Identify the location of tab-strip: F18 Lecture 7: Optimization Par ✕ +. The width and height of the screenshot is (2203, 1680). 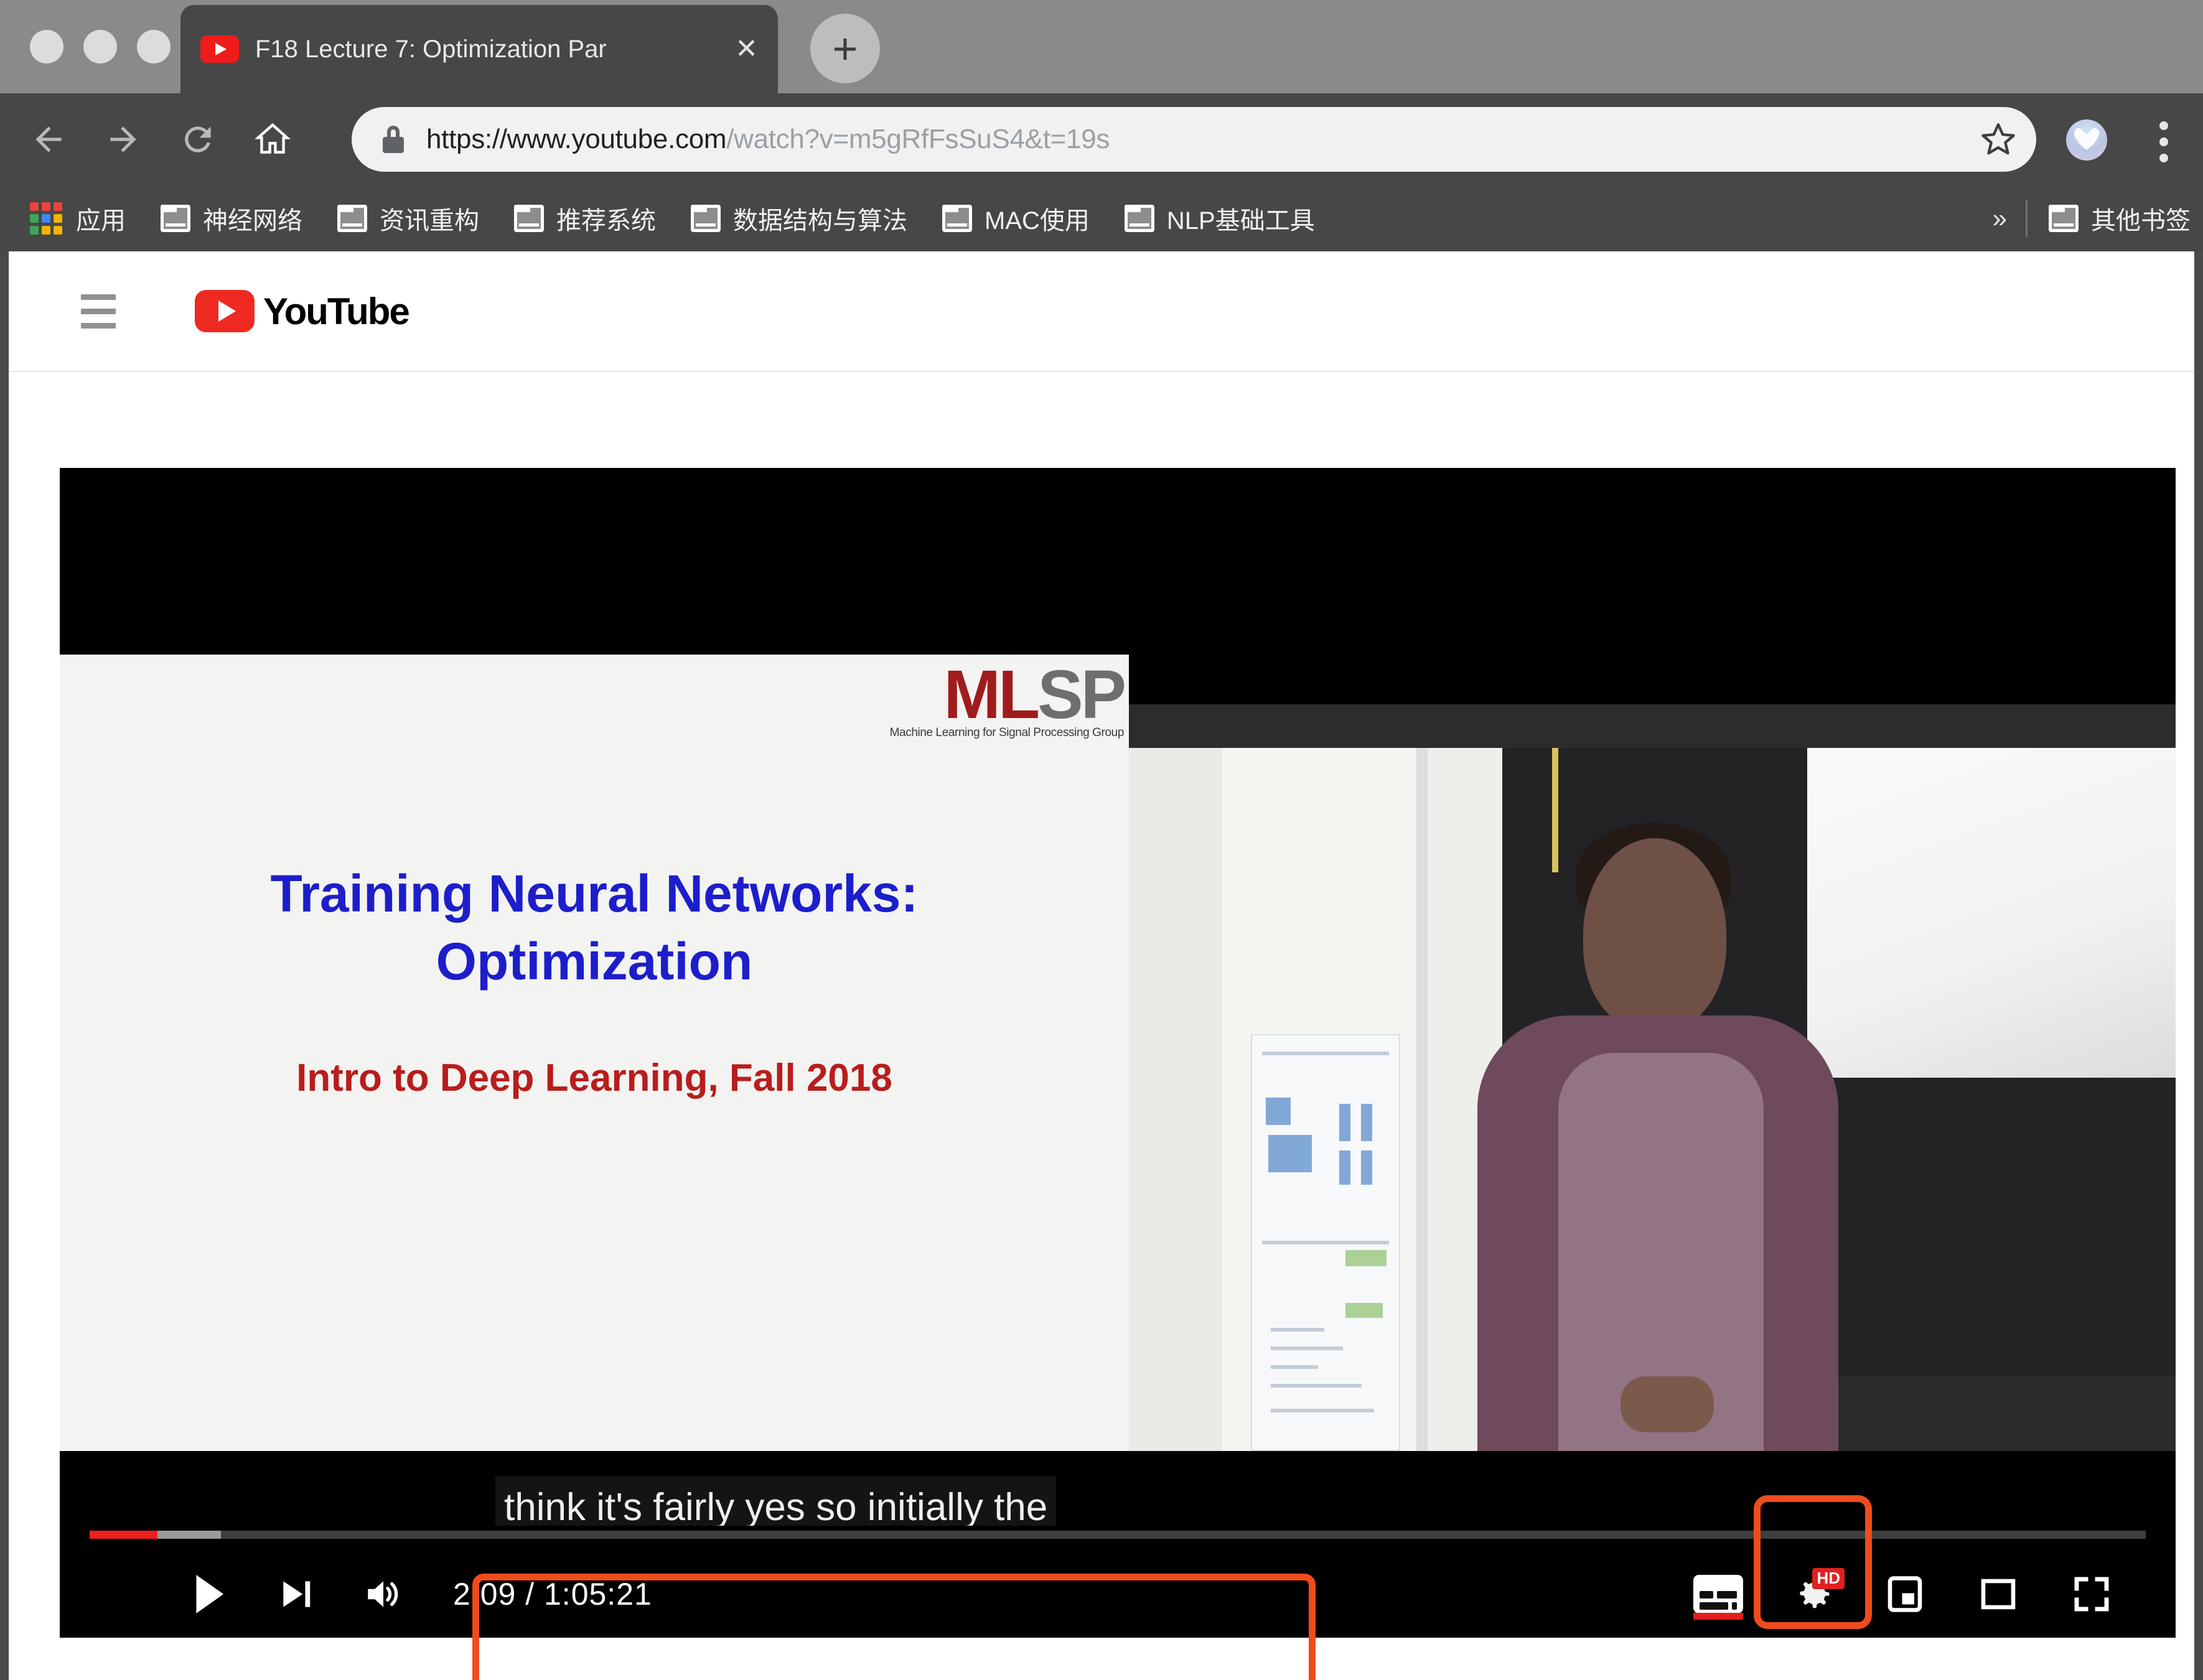
(1101, 46).